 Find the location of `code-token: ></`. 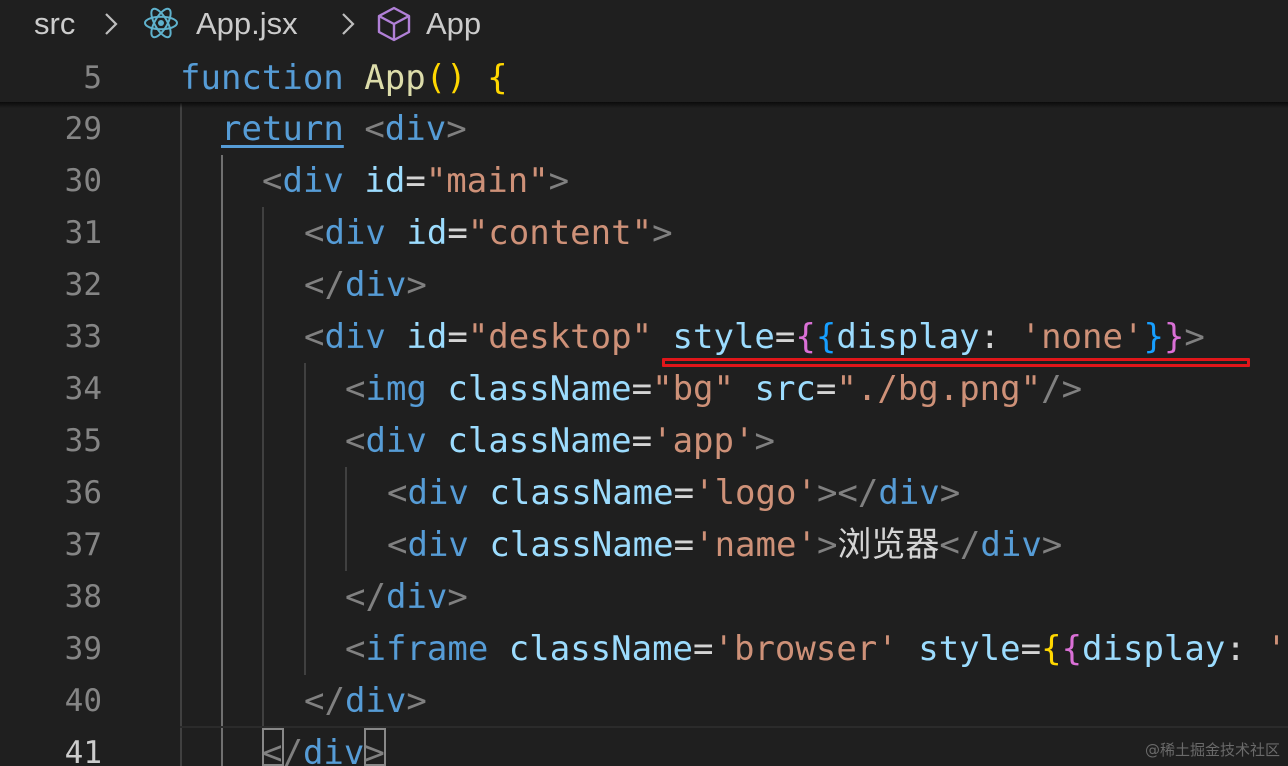

code-token: ></ is located at coordinates (847, 493).